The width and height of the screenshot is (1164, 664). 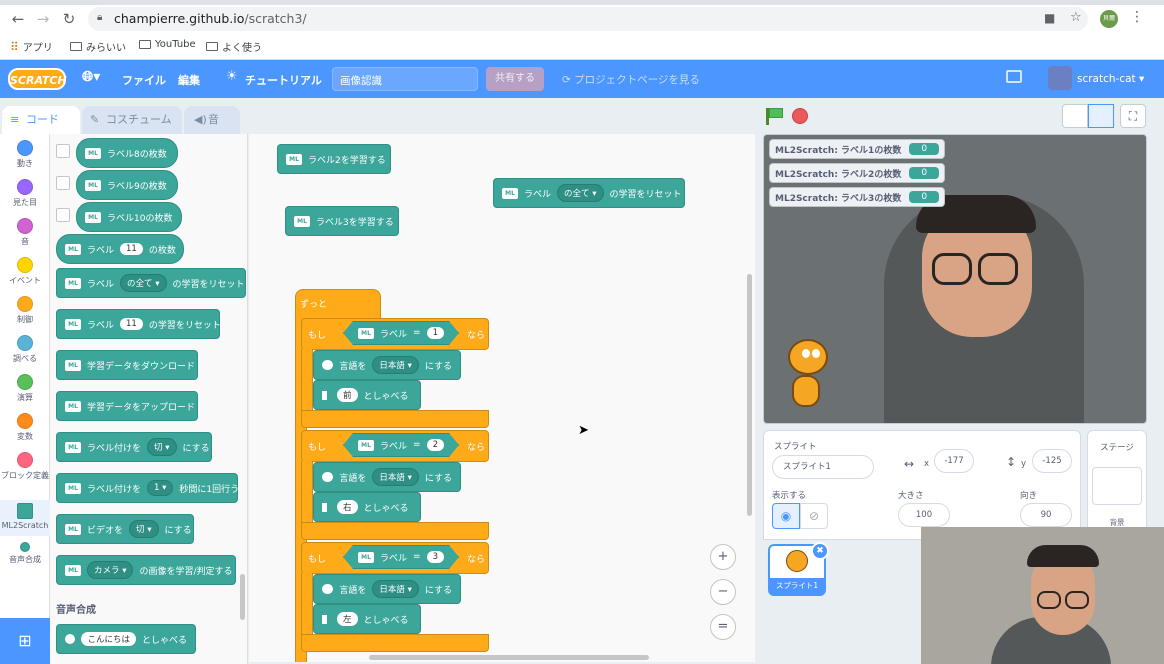 I want to click on scratch-logo: SCRATCH, so click(x=37, y=79).